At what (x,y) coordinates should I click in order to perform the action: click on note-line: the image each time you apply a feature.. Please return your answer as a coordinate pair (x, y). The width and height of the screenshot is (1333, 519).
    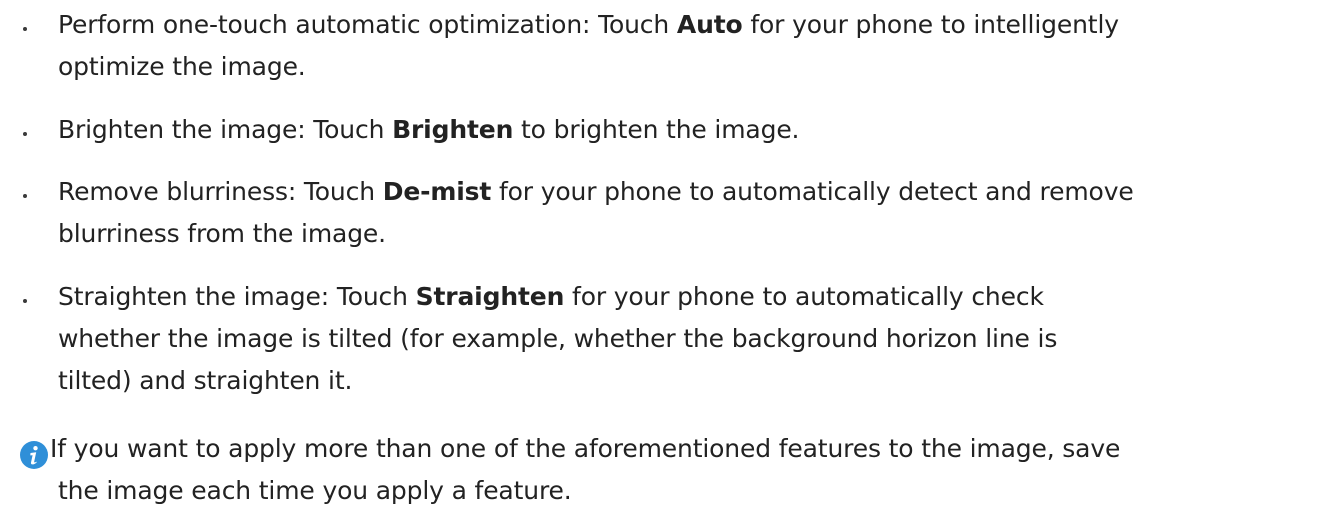
    Looking at the image, I should click on (315, 490).